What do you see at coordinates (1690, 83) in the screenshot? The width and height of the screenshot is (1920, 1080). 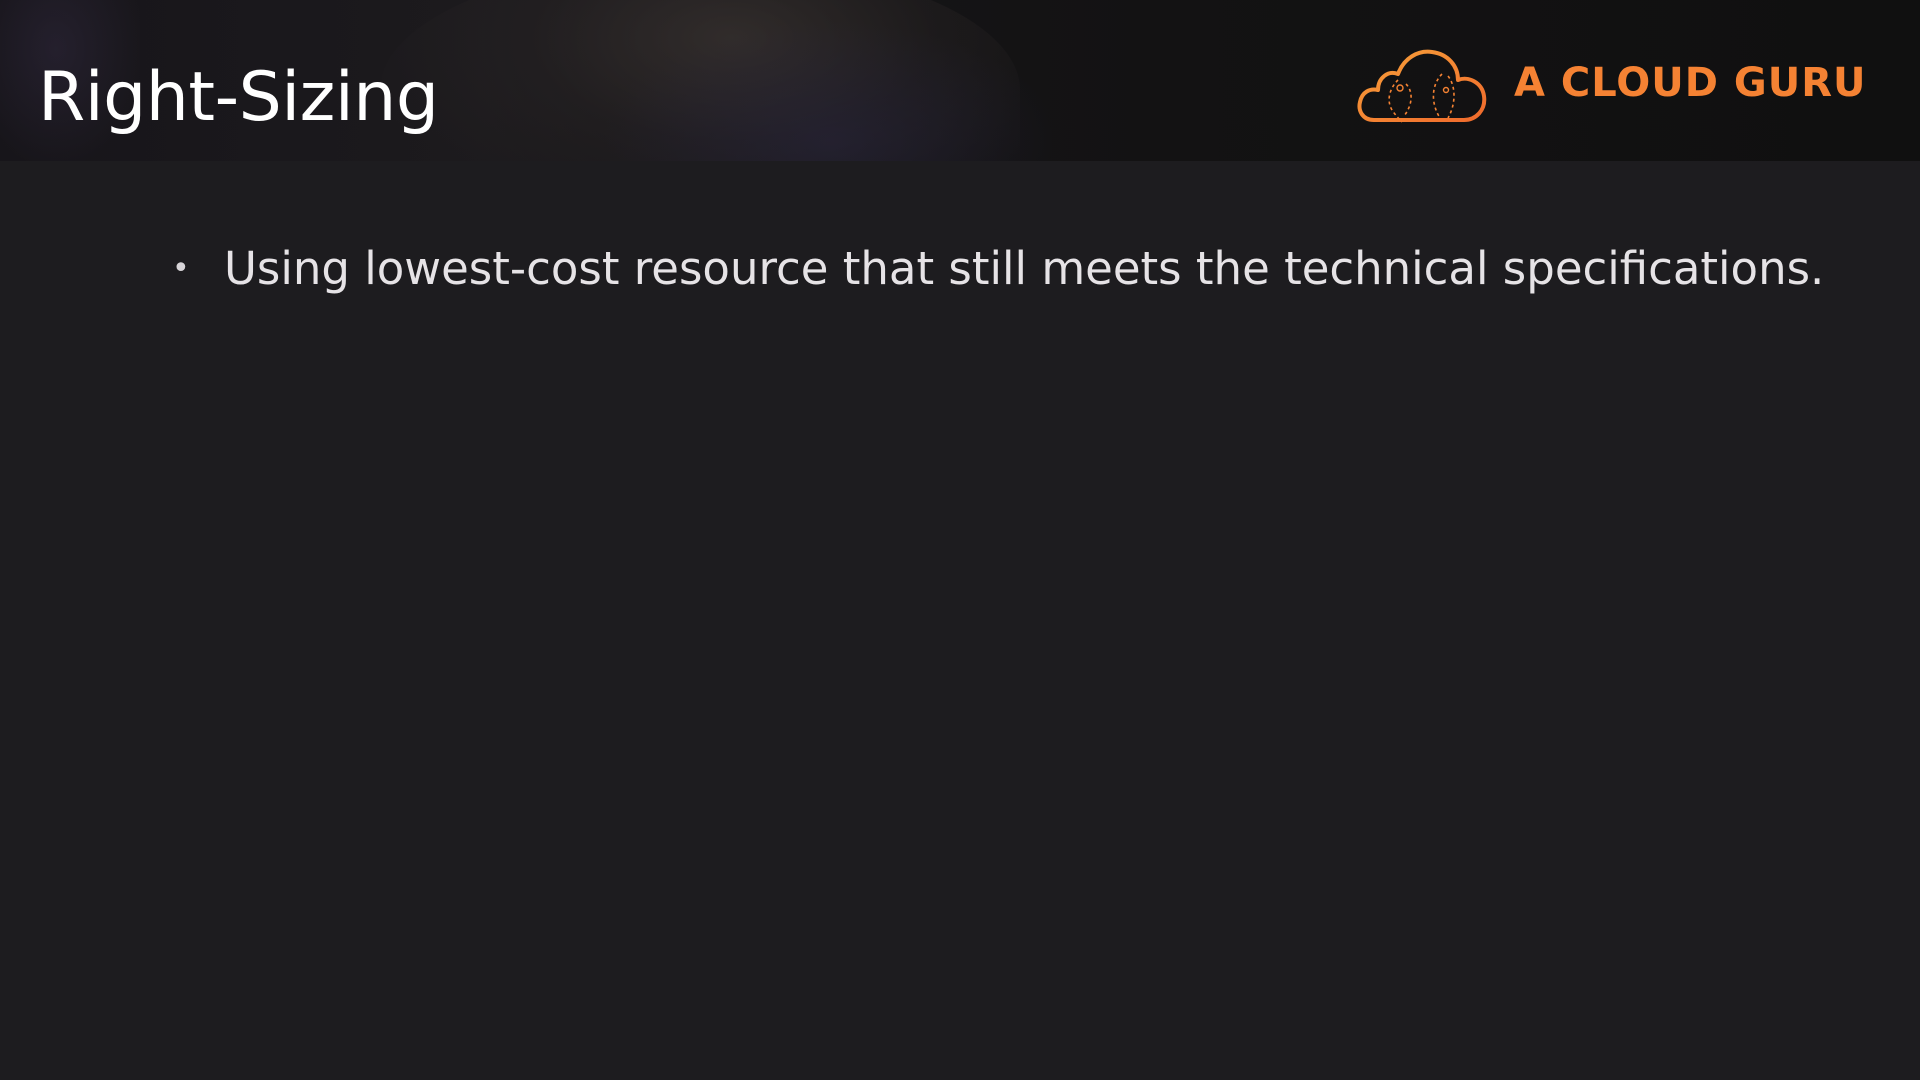 I see `brand-name: A CLOUD GURU` at bounding box center [1690, 83].